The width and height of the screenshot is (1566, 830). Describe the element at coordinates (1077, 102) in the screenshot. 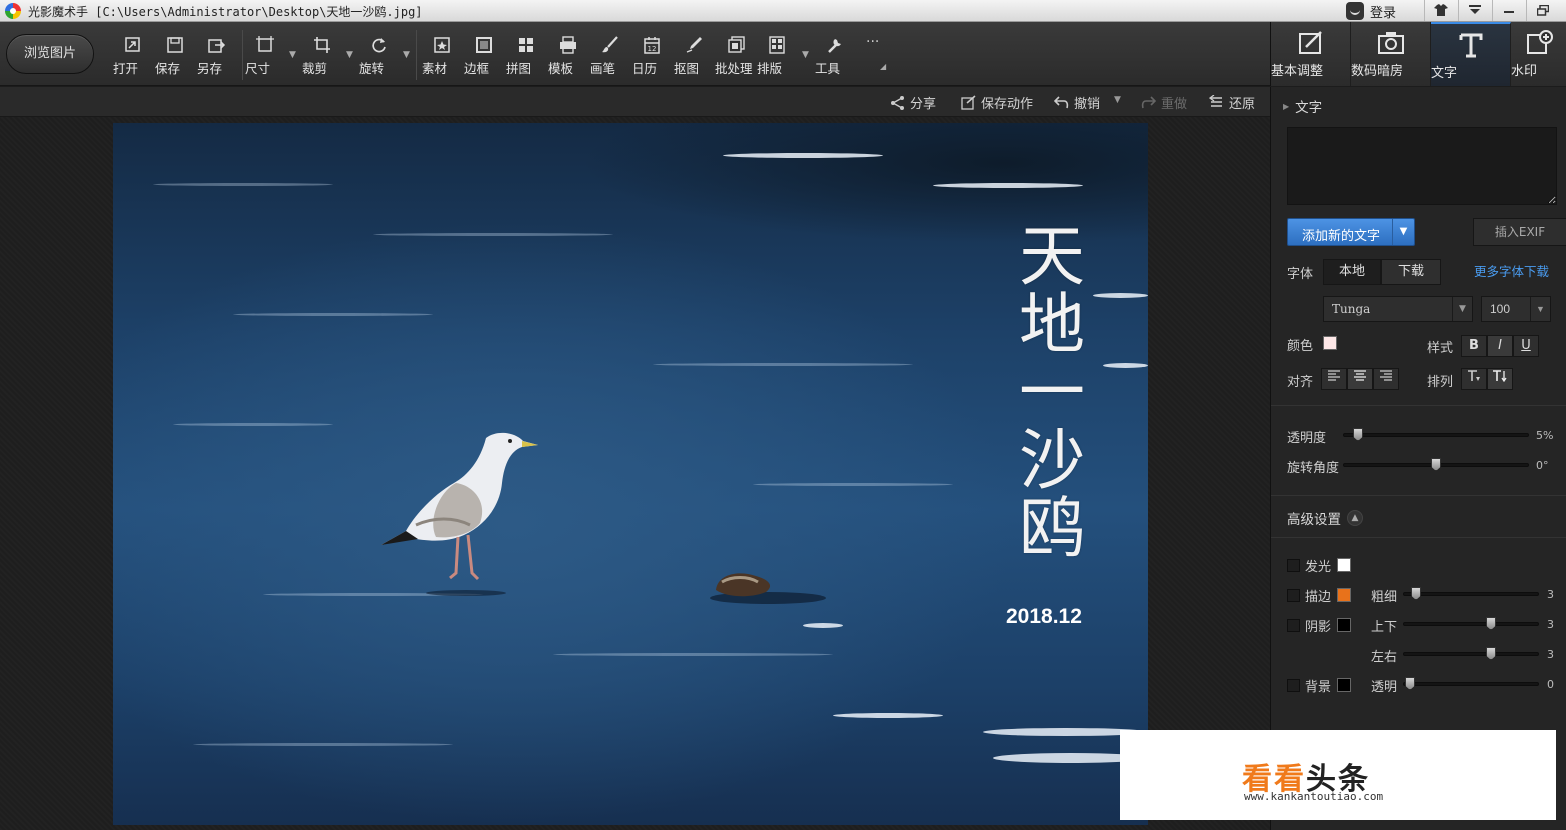

I see `undo-button: 撤销` at that location.